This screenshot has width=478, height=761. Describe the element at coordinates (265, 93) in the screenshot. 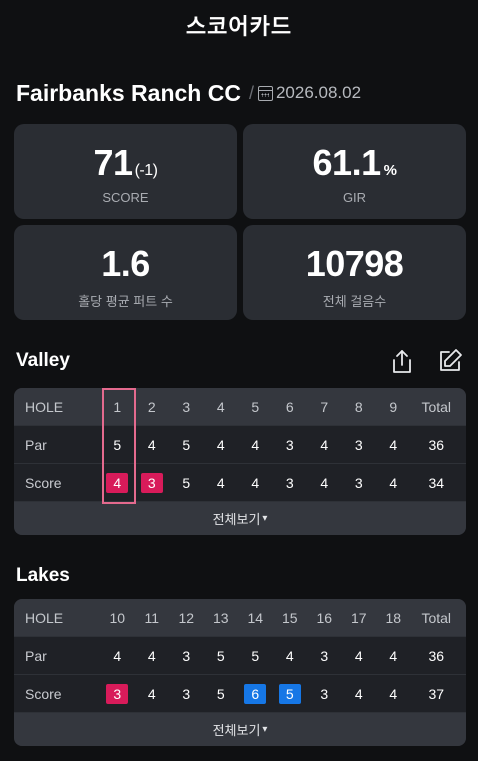

I see `calendar-icon` at that location.